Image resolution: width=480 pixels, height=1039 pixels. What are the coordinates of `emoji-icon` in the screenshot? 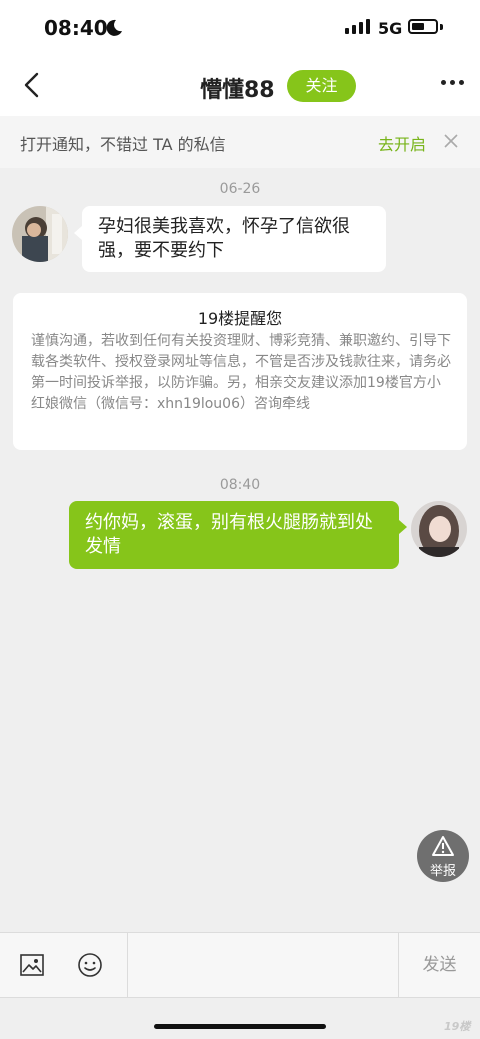 It's located at (90, 965).